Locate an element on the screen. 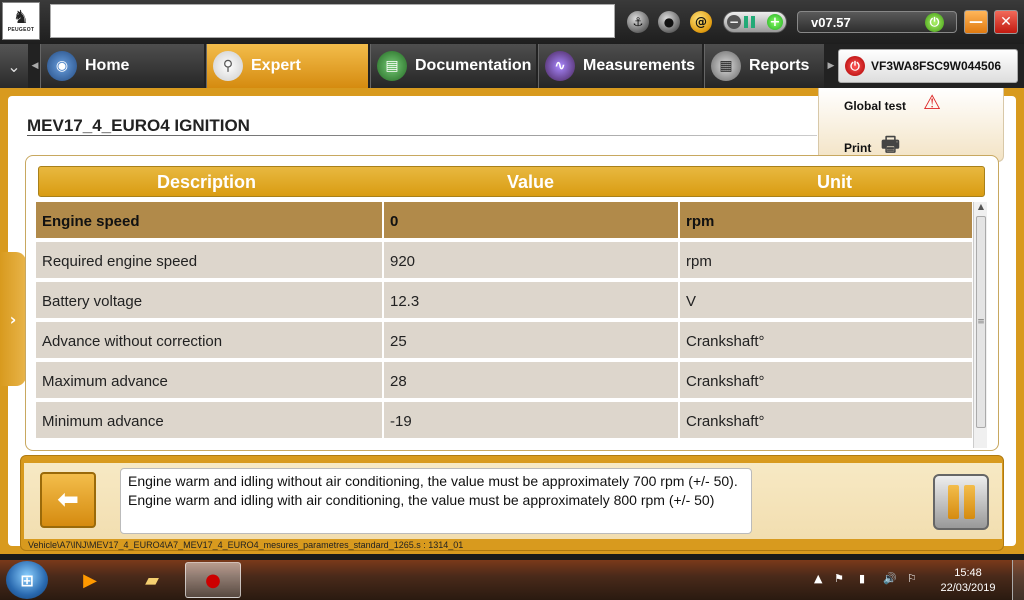 This screenshot has width=1024, height=600. tab-measurements: ∿ Measurements is located at coordinates (620, 66).